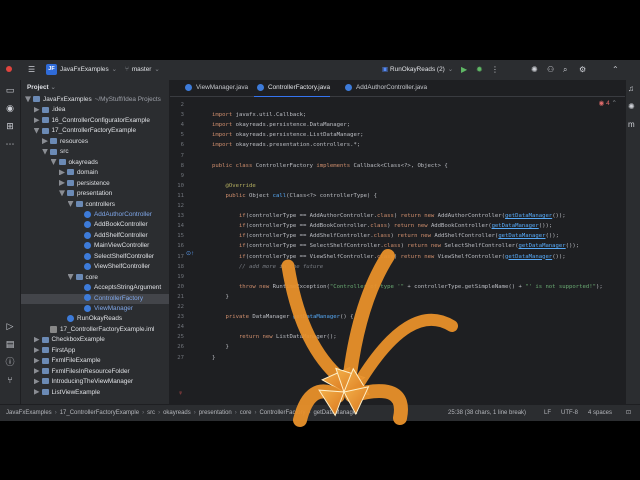 The width and height of the screenshot is (640, 480). I want to click on tree-item: 17_ControllerFactoryExample.iml, so click(95, 330).